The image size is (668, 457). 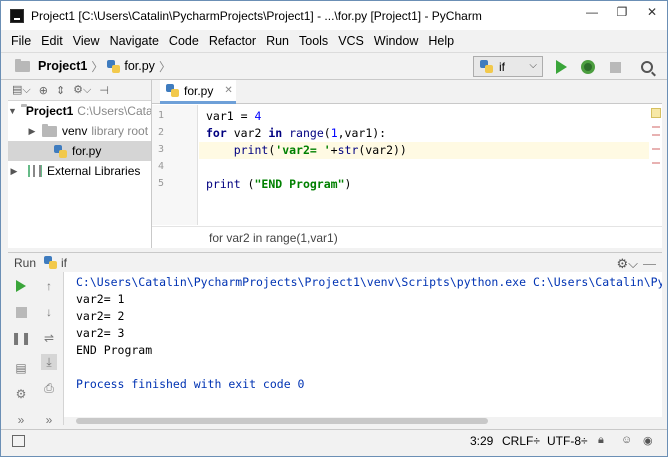 What do you see at coordinates (49, 111) in the screenshot?
I see `tree-item-label: Project1` at bounding box center [49, 111].